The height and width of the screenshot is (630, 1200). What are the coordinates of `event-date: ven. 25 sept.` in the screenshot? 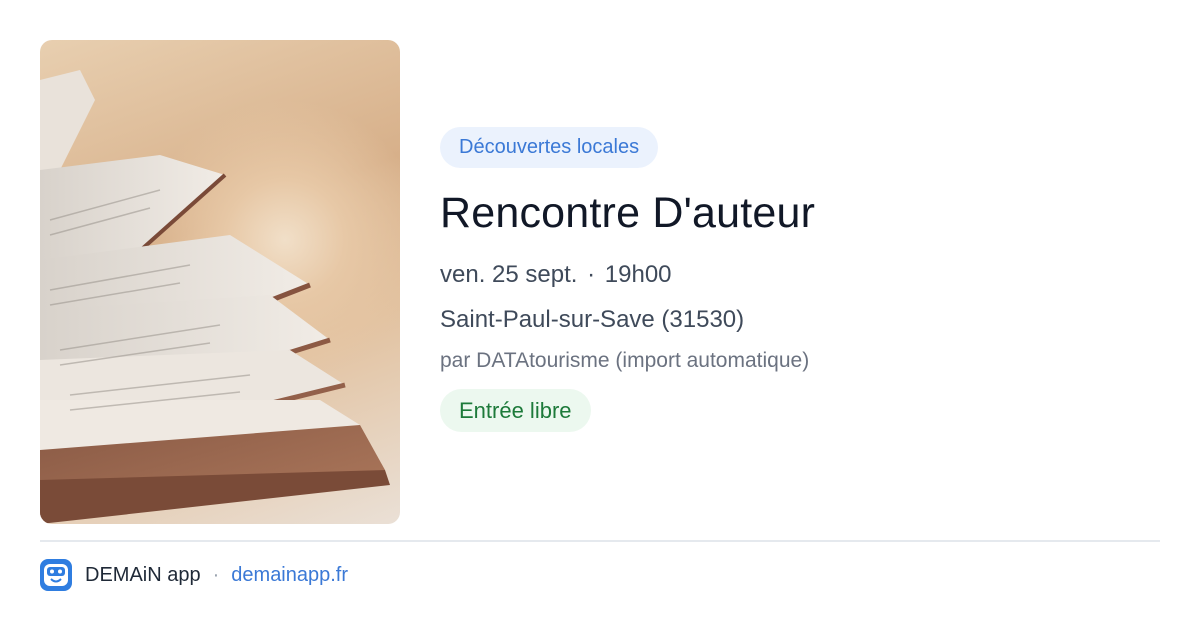 It's located at (509, 274).